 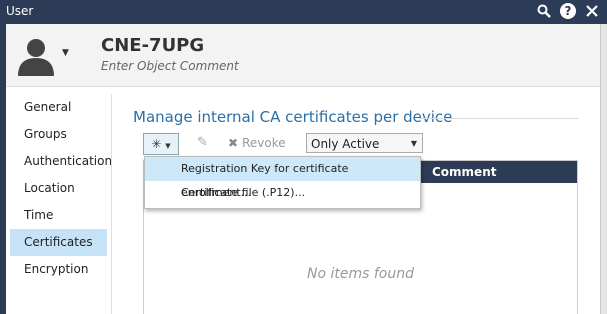 What do you see at coordinates (345, 144) in the screenshot?
I see `filter-selected-value: Only Active` at bounding box center [345, 144].